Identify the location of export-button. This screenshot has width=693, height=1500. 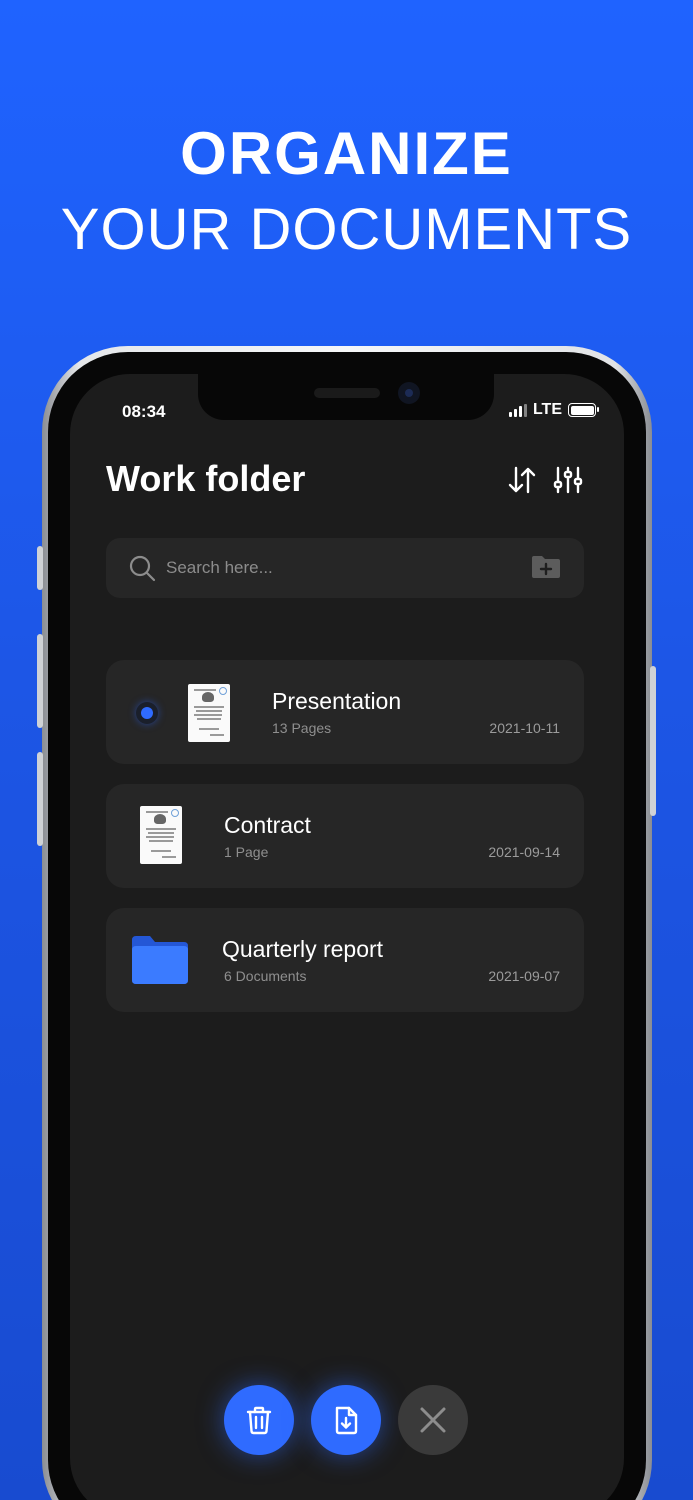
(346, 1420).